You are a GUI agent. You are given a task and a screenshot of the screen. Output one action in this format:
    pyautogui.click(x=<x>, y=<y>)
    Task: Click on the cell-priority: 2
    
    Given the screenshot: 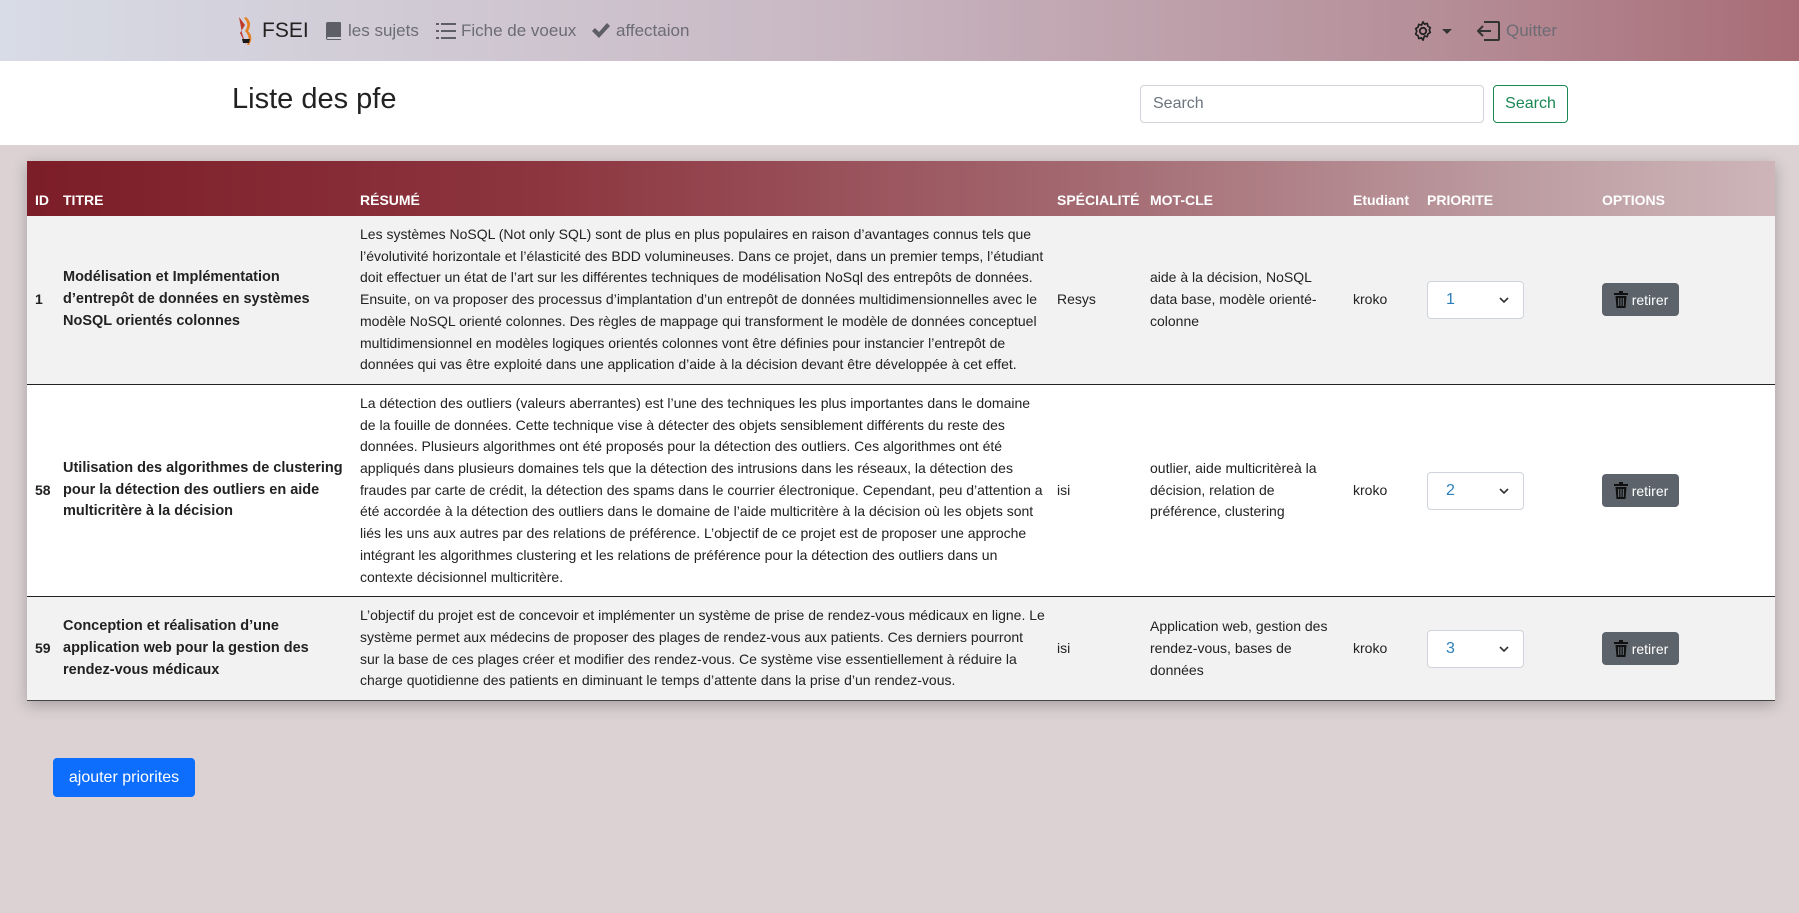 What is the action you would take?
    pyautogui.click(x=1506, y=490)
    